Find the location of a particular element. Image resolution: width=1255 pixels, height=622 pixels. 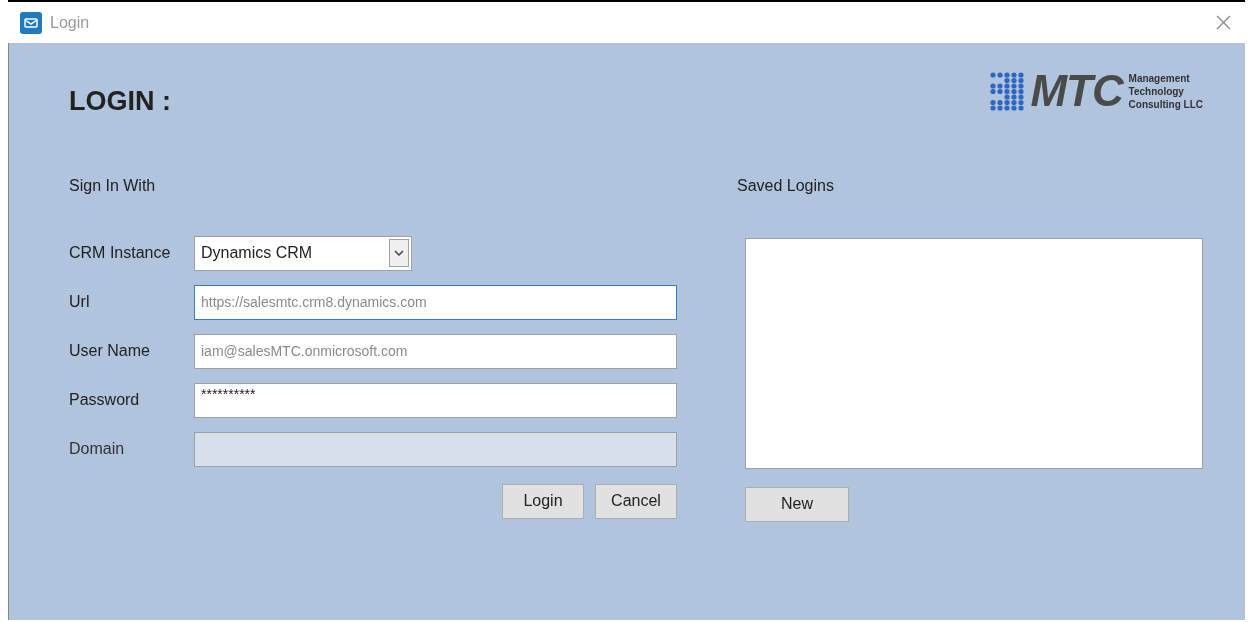

field-label: Domain is located at coordinates (97, 449).